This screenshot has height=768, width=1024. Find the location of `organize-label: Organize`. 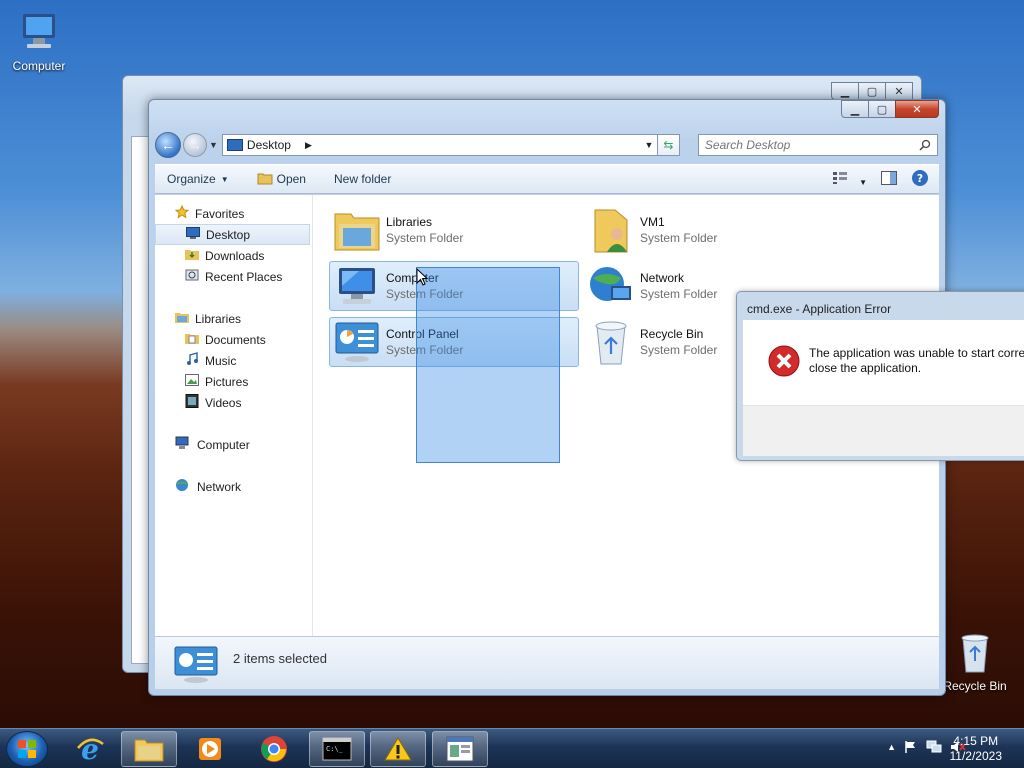

organize-label: Organize is located at coordinates (191, 179).